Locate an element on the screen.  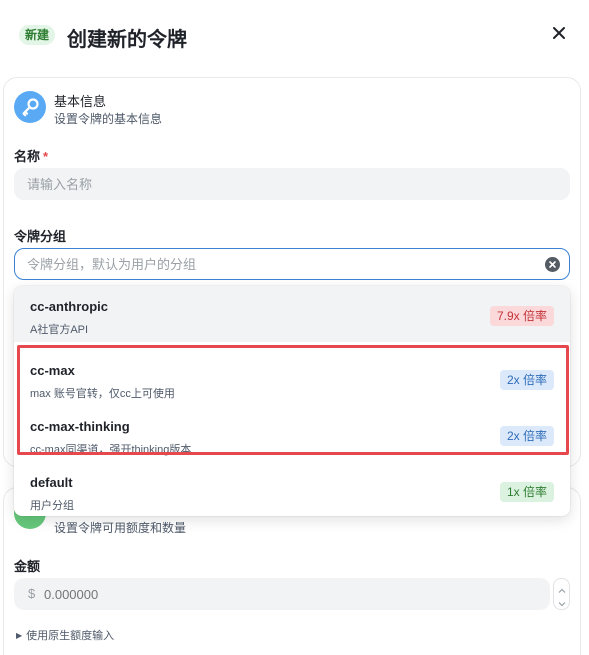
close-icon is located at coordinates (559, 33).